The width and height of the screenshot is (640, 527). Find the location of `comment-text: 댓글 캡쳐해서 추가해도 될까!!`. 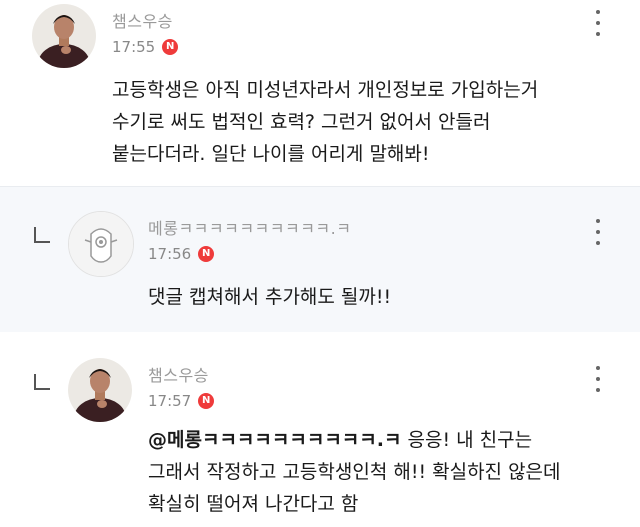

comment-text: 댓글 캡쳐해서 추가해도 될까!! is located at coordinates (269, 297).